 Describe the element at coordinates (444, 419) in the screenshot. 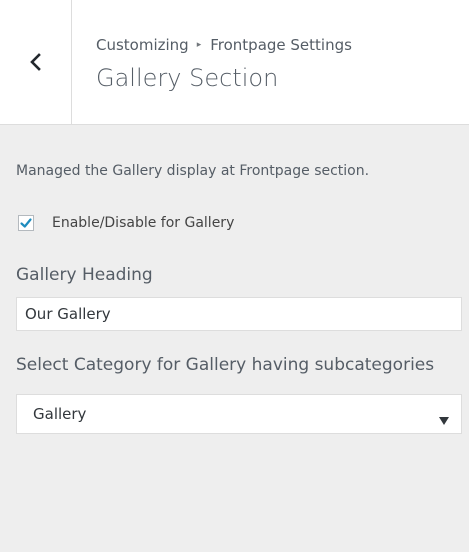

I see `triangle-down-icon` at that location.